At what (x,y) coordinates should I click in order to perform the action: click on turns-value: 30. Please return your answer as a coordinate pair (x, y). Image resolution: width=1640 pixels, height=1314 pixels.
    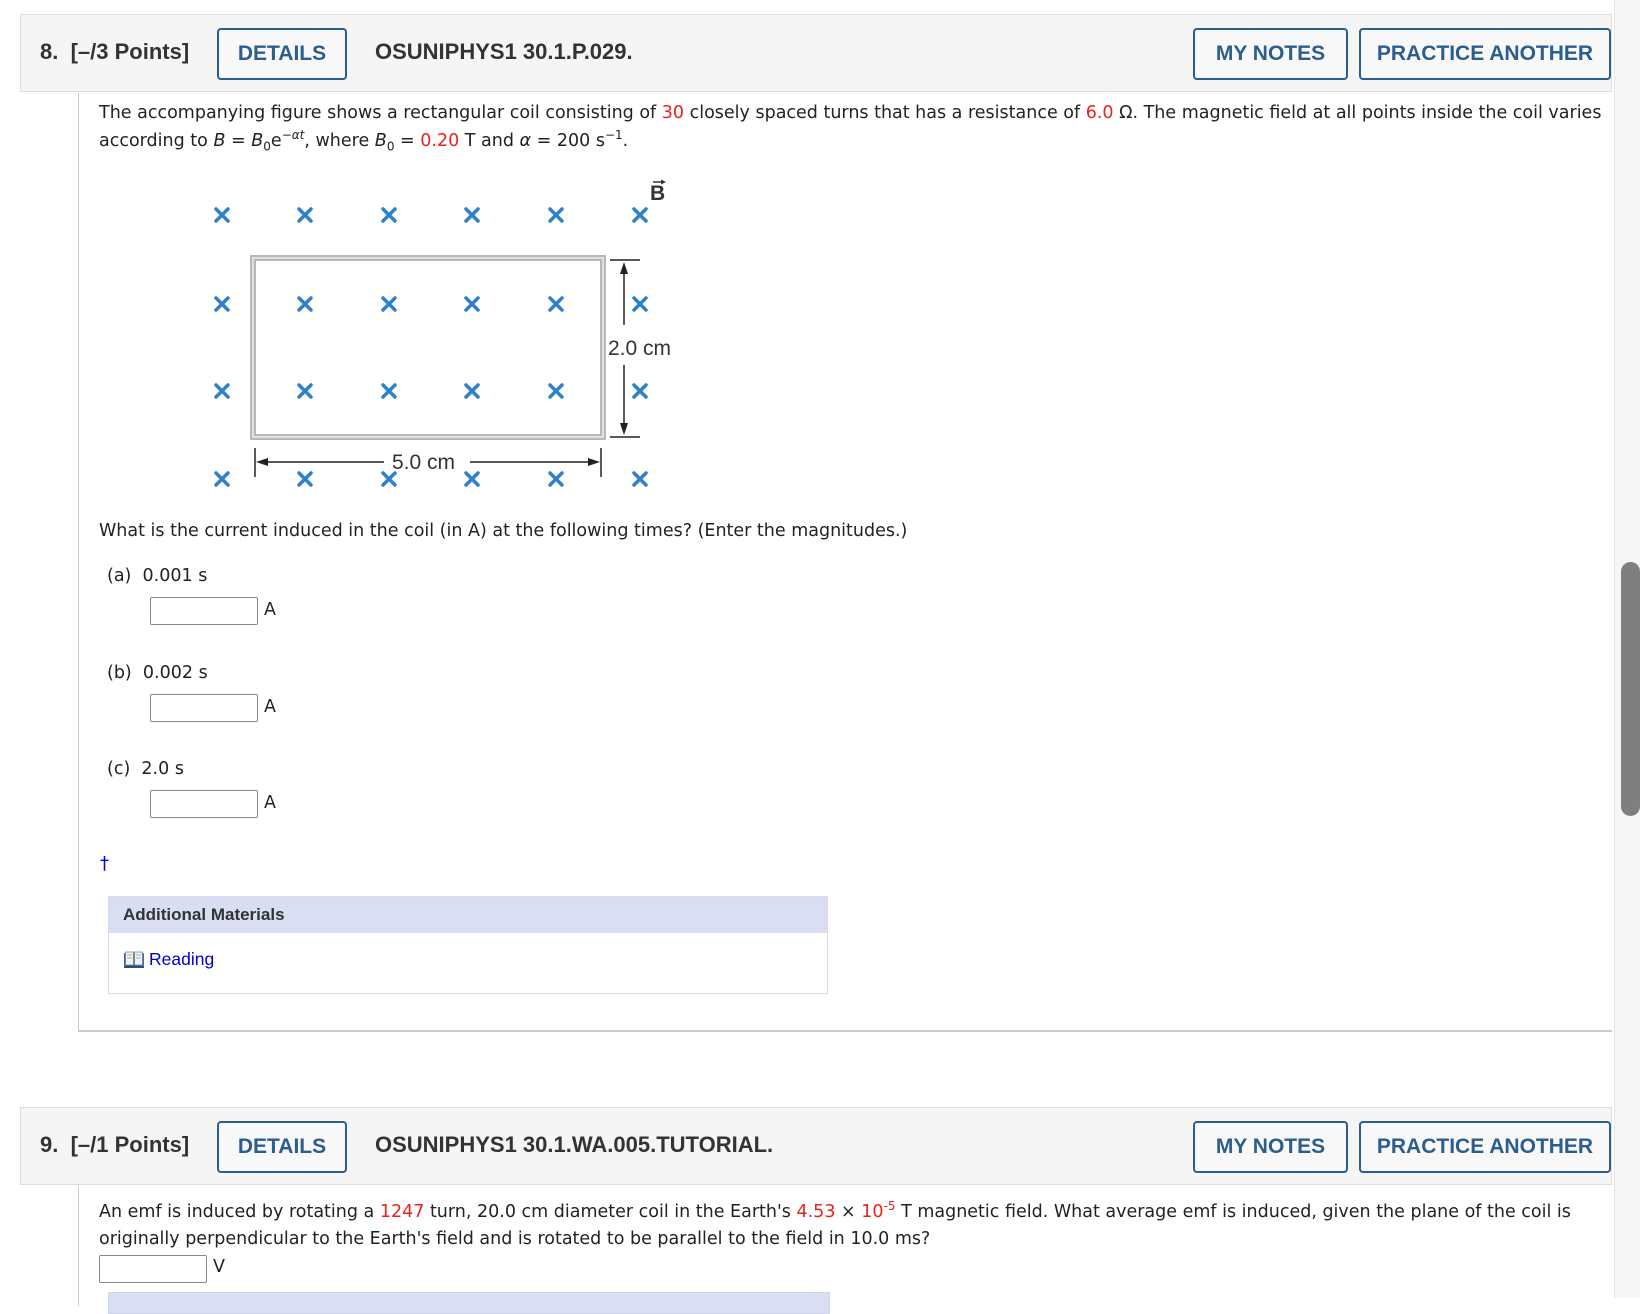
    Looking at the image, I should click on (673, 113).